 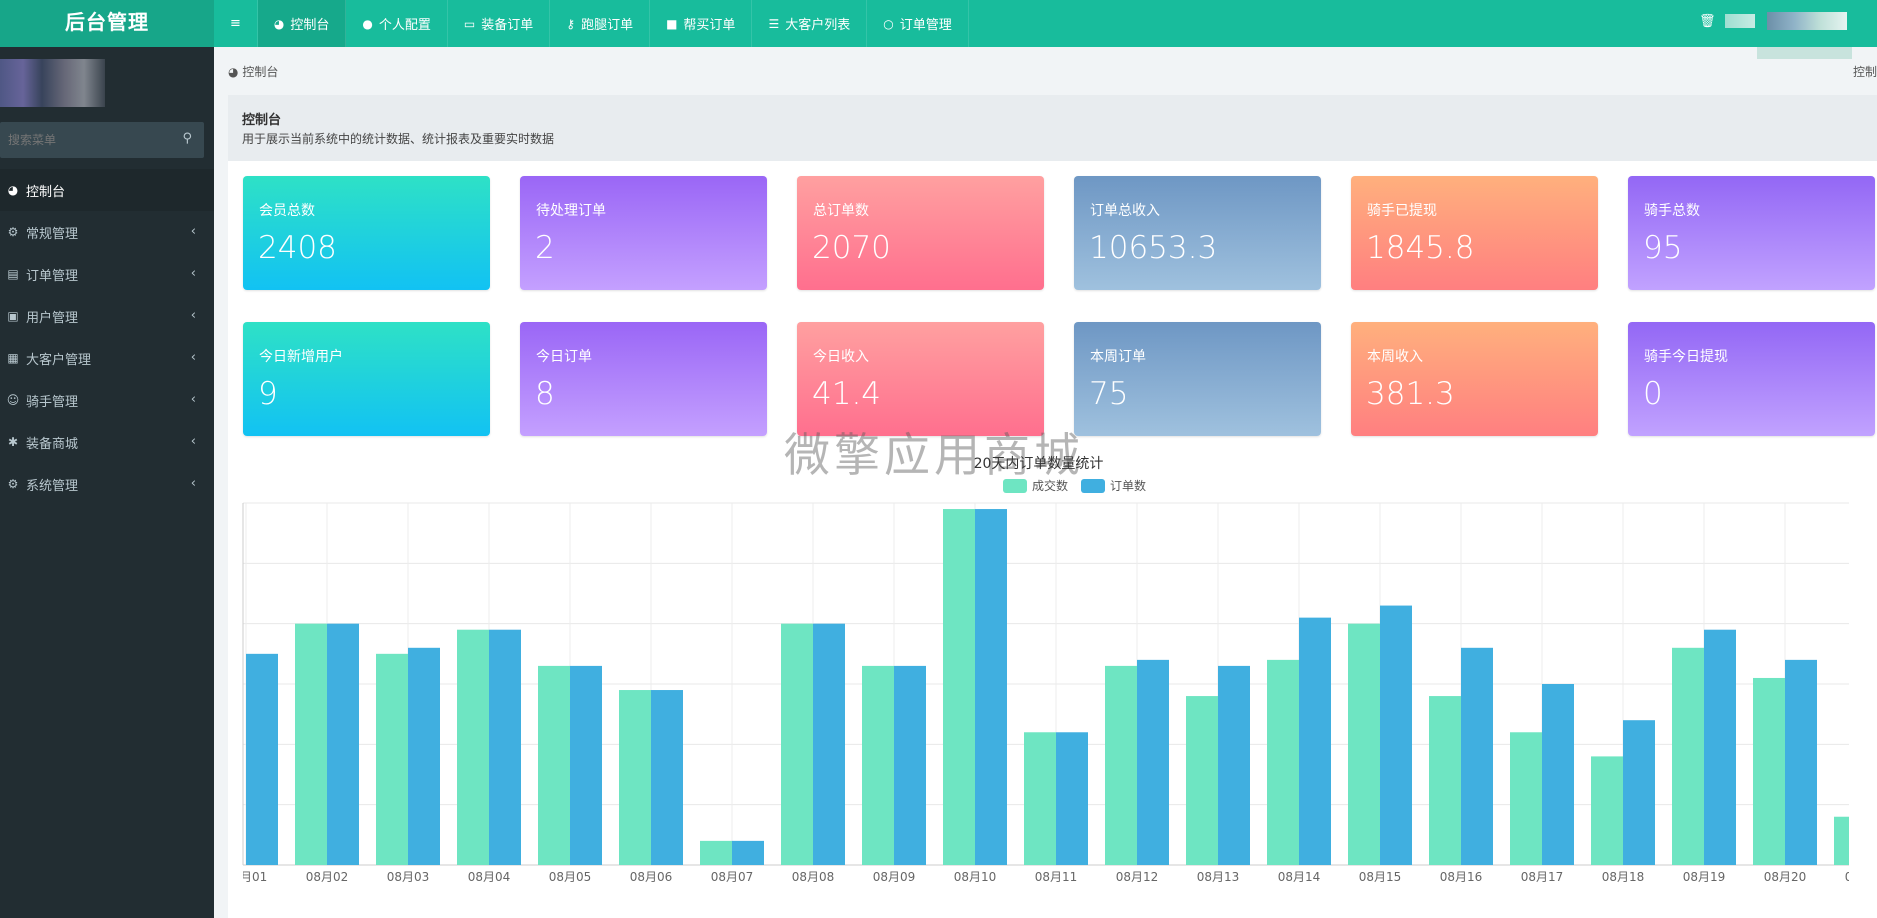 I want to click on stat-card: 总订单数 2070, so click(x=920, y=233).